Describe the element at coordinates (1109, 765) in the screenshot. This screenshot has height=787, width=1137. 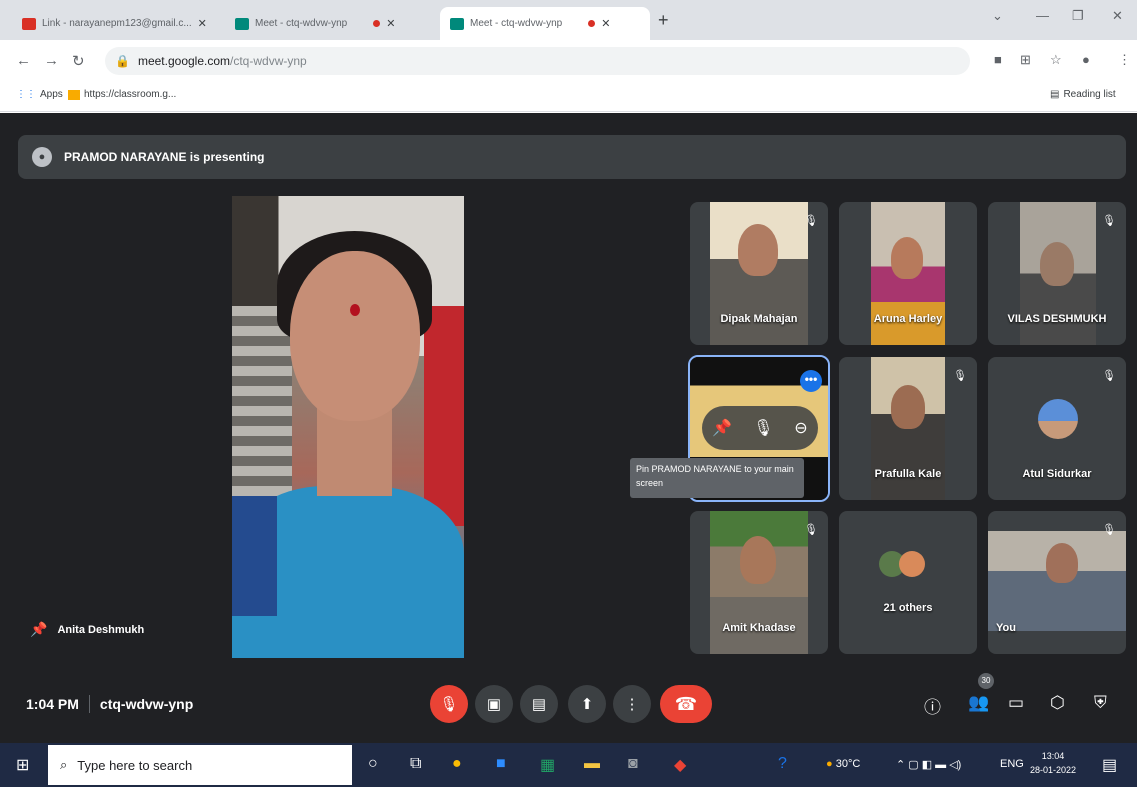
I see `notifications-icon: ▤` at that location.